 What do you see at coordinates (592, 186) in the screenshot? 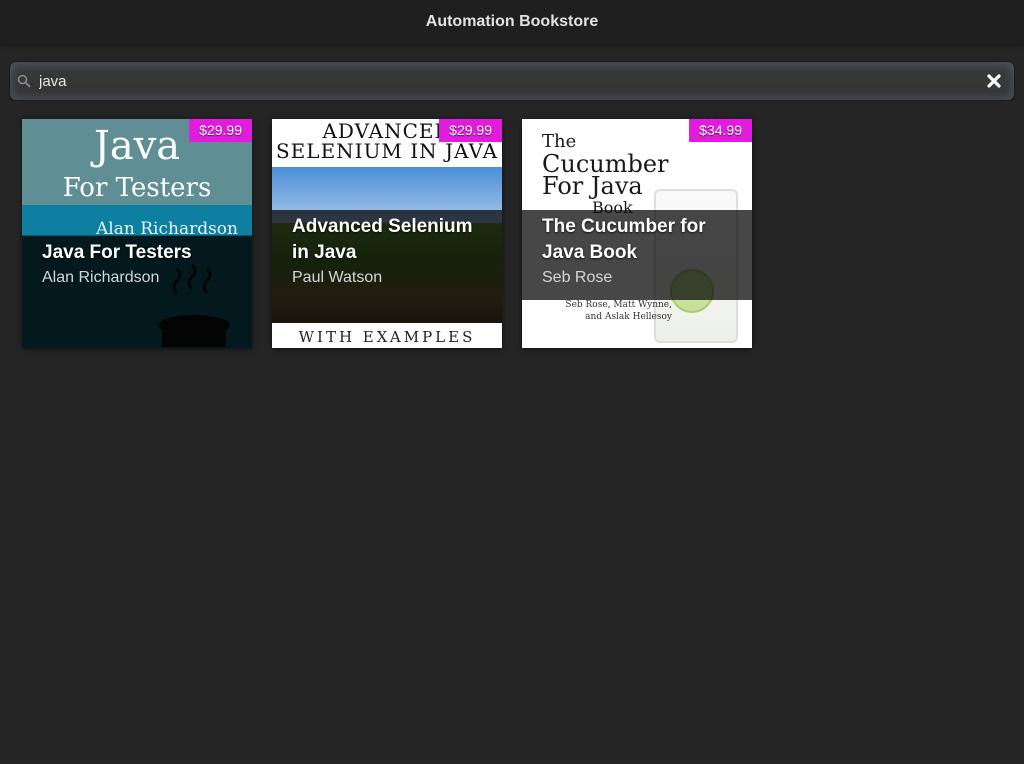
I see `cover-title-line: For Java` at bounding box center [592, 186].